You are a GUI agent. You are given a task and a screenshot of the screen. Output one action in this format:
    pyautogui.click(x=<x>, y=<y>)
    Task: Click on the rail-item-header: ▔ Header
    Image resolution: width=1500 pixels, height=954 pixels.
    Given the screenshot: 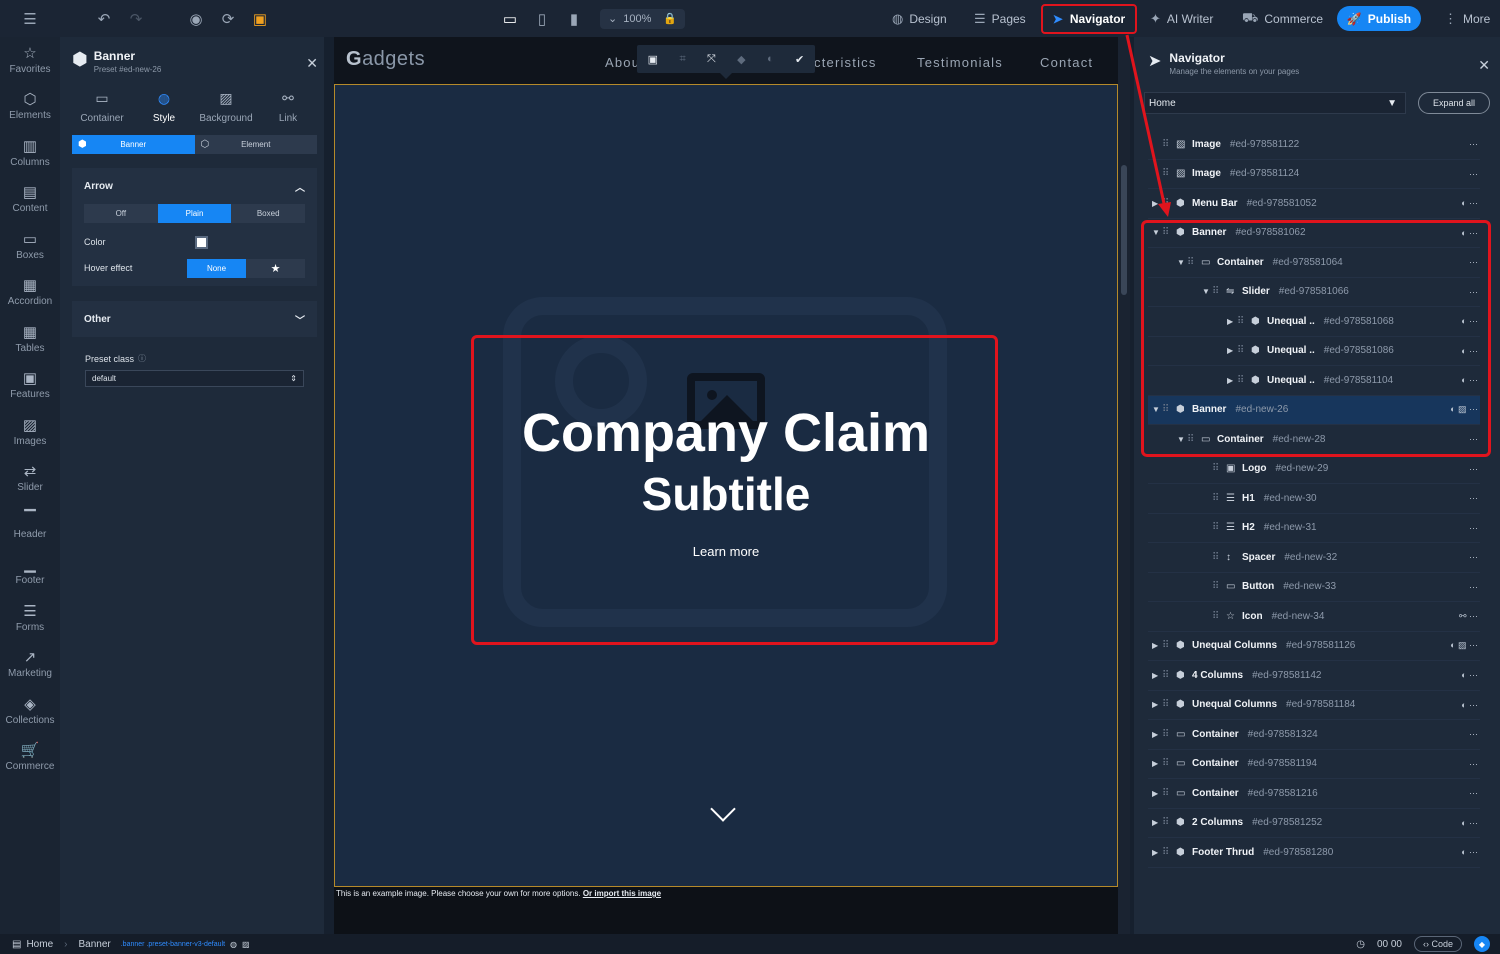 What is the action you would take?
    pyautogui.click(x=30, y=525)
    